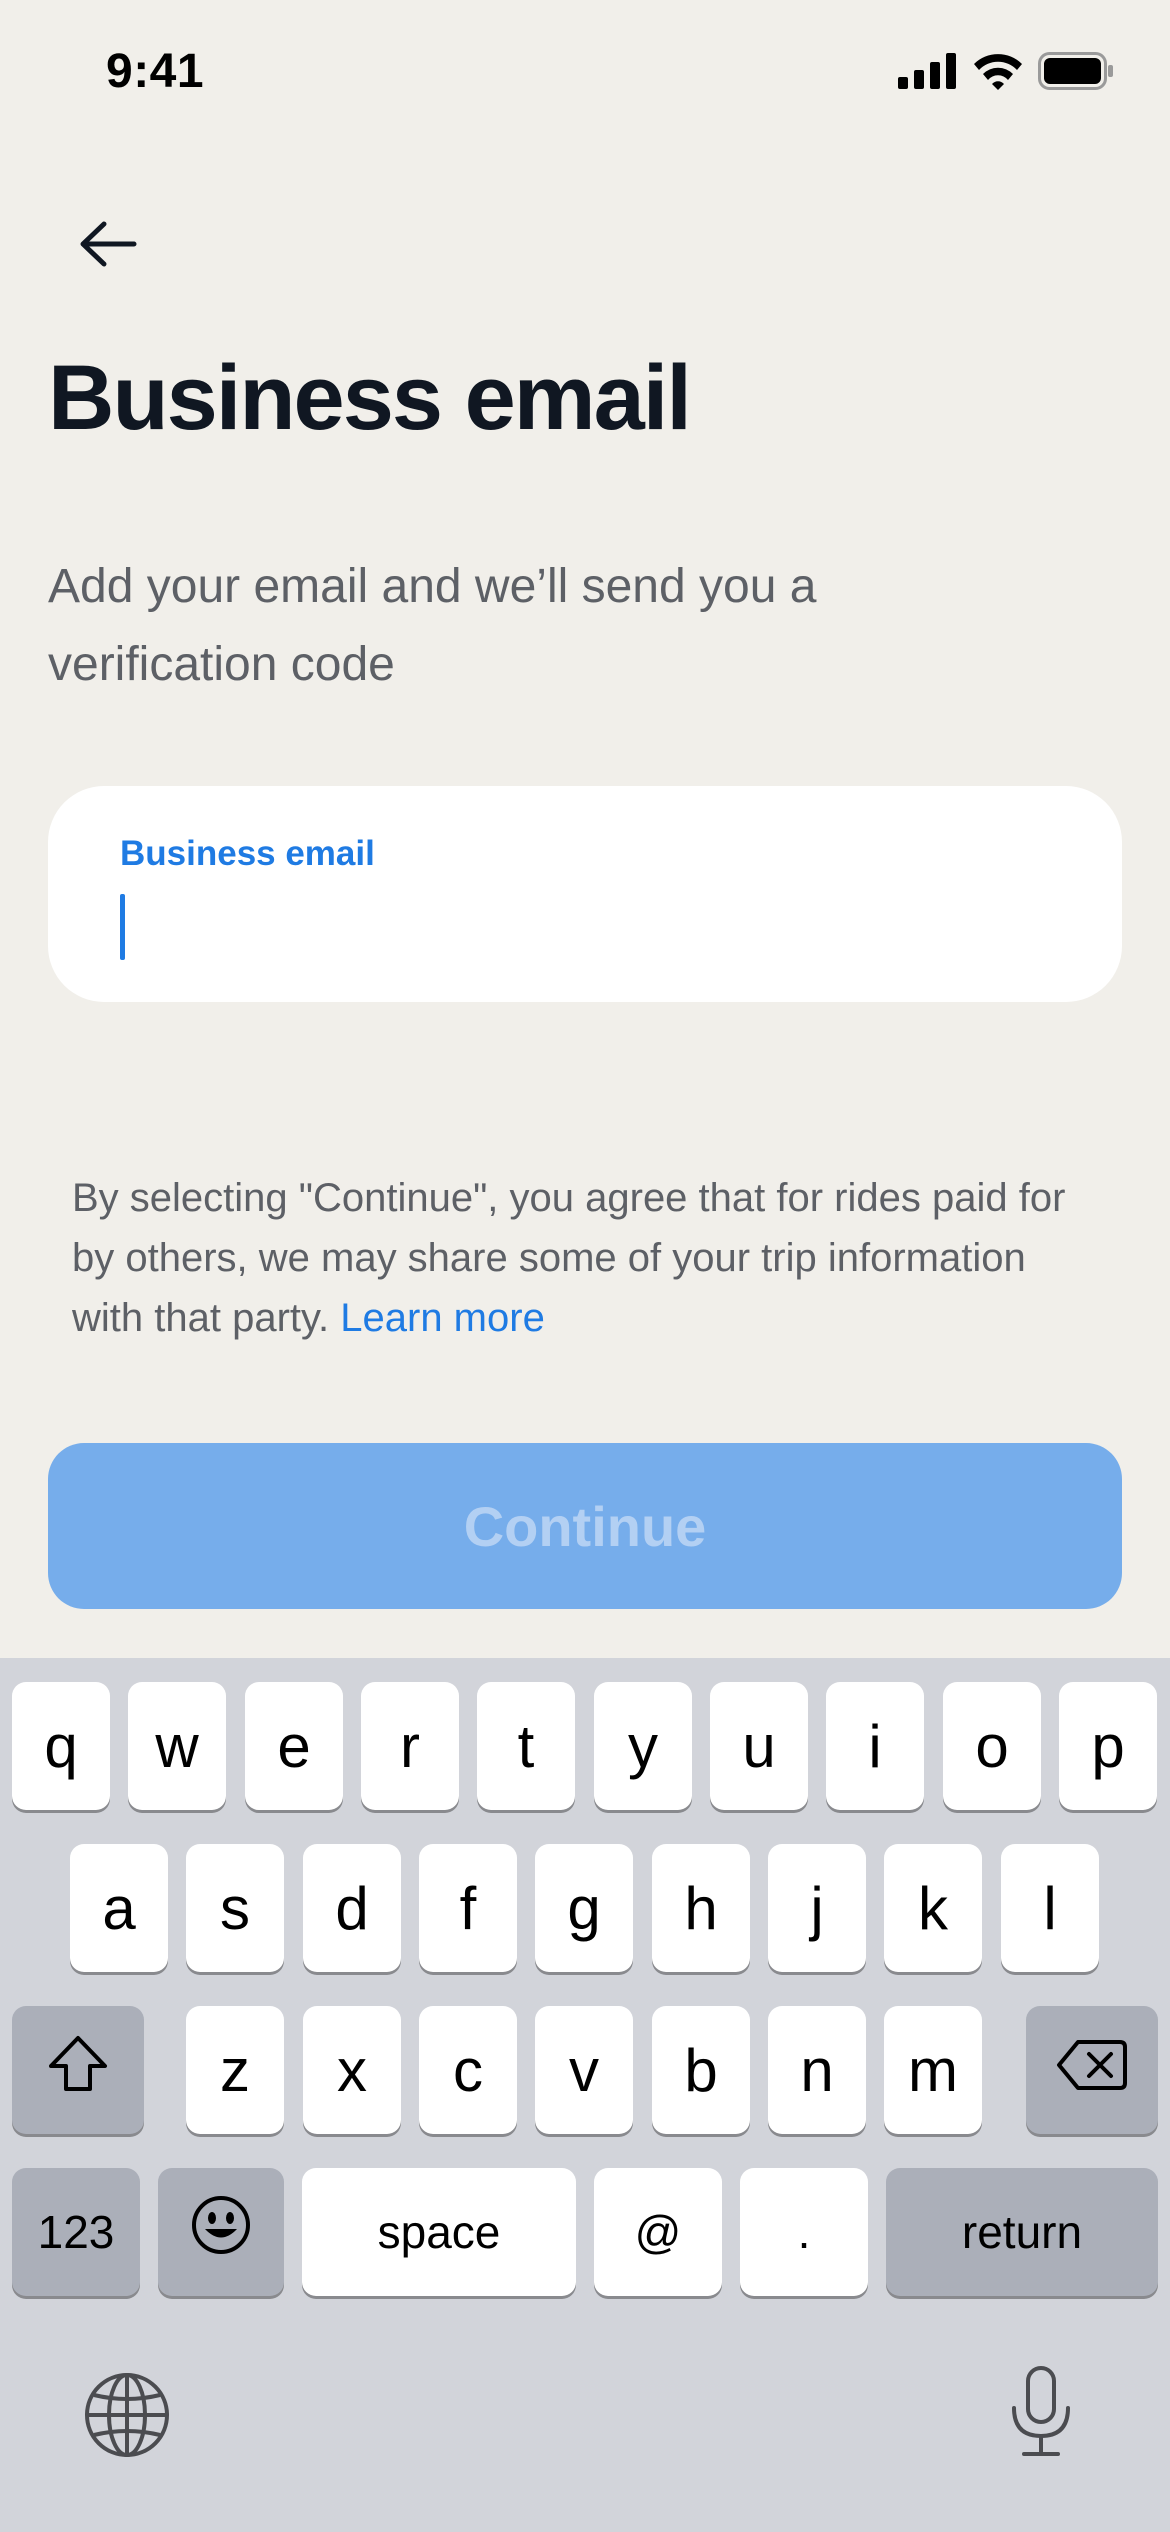 The width and height of the screenshot is (1170, 2532). I want to click on key-k: k, so click(933, 1908).